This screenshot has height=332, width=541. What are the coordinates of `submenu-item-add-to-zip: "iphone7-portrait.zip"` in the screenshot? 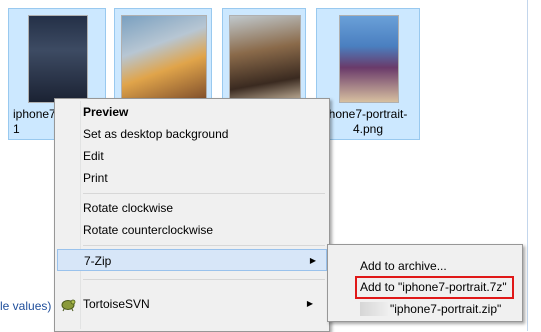 It's located at (453, 309).